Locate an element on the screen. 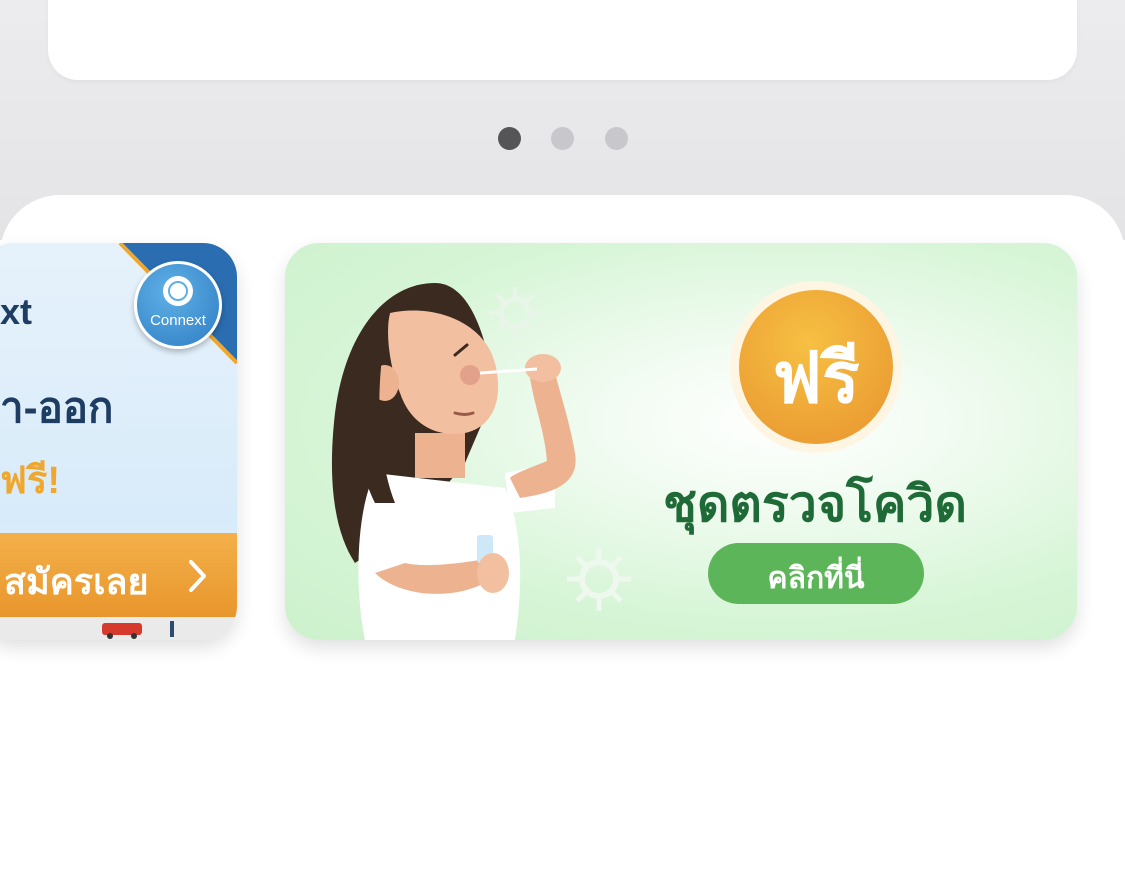 The width and height of the screenshot is (1125, 895). click-here-button: คลิกที่นี่ is located at coordinates (816, 573).